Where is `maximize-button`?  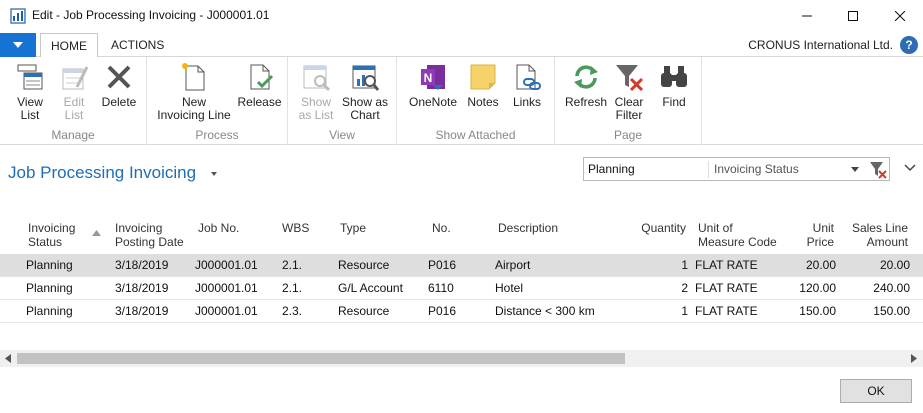
maximize-button is located at coordinates (853, 15).